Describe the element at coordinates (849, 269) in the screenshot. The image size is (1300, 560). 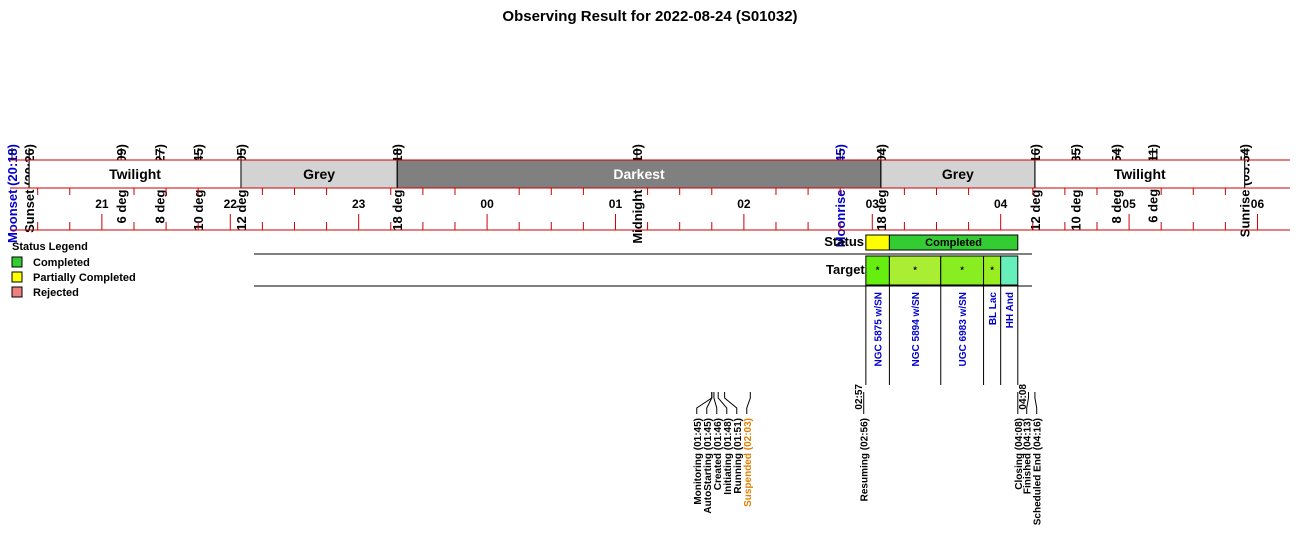
I see `targets-row-label: Targets` at that location.